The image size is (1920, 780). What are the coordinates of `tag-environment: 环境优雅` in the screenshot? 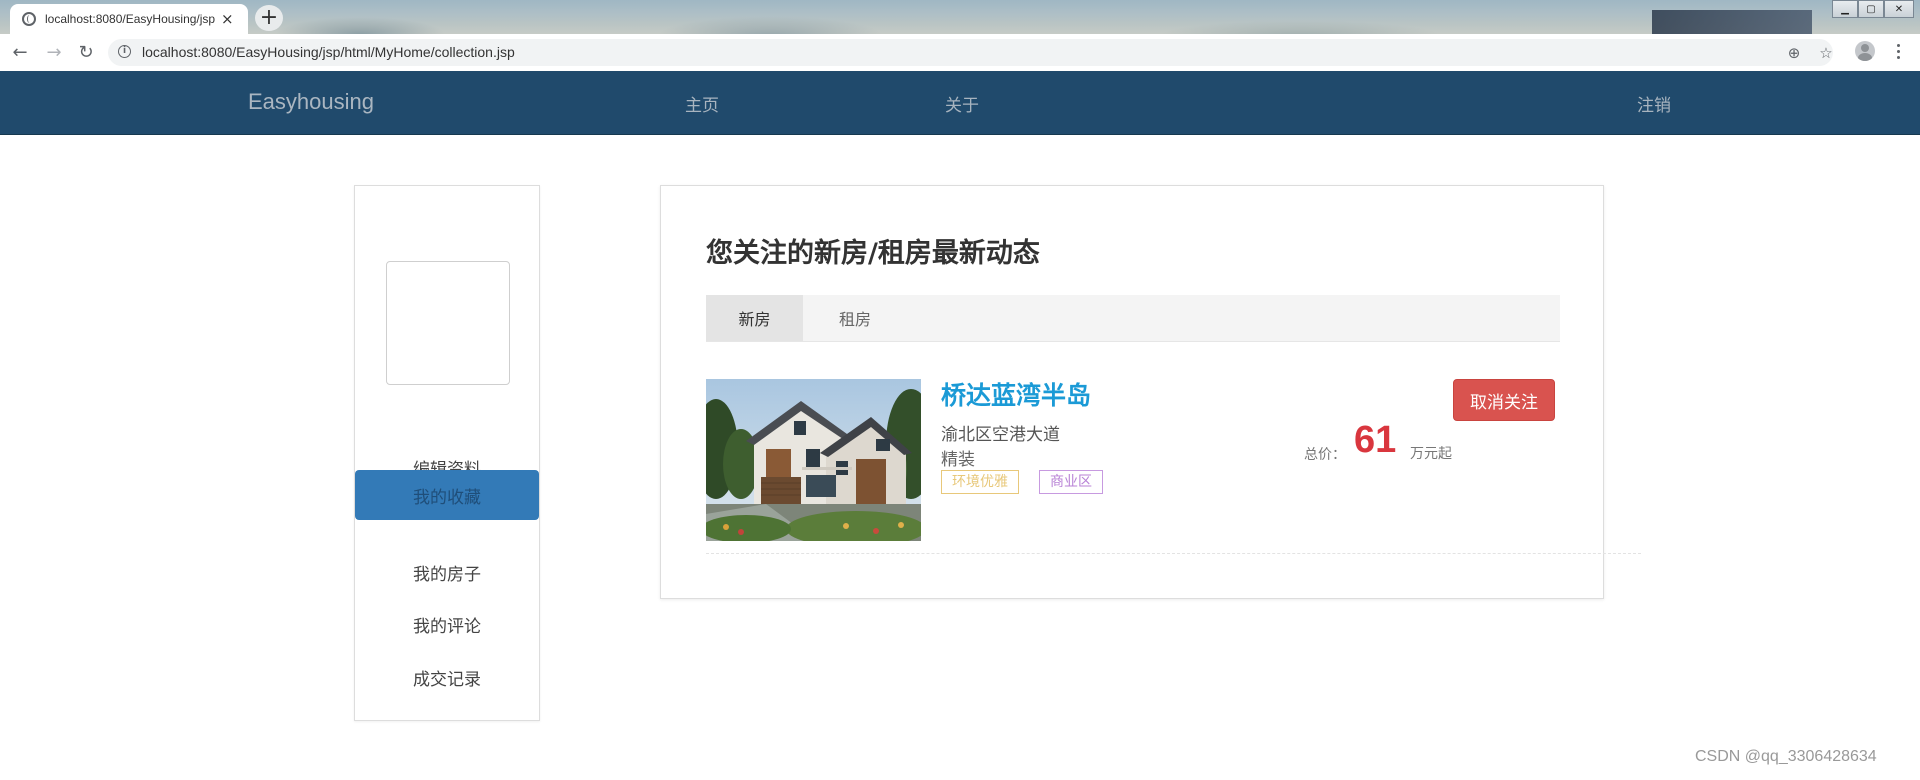 It's located at (980, 482).